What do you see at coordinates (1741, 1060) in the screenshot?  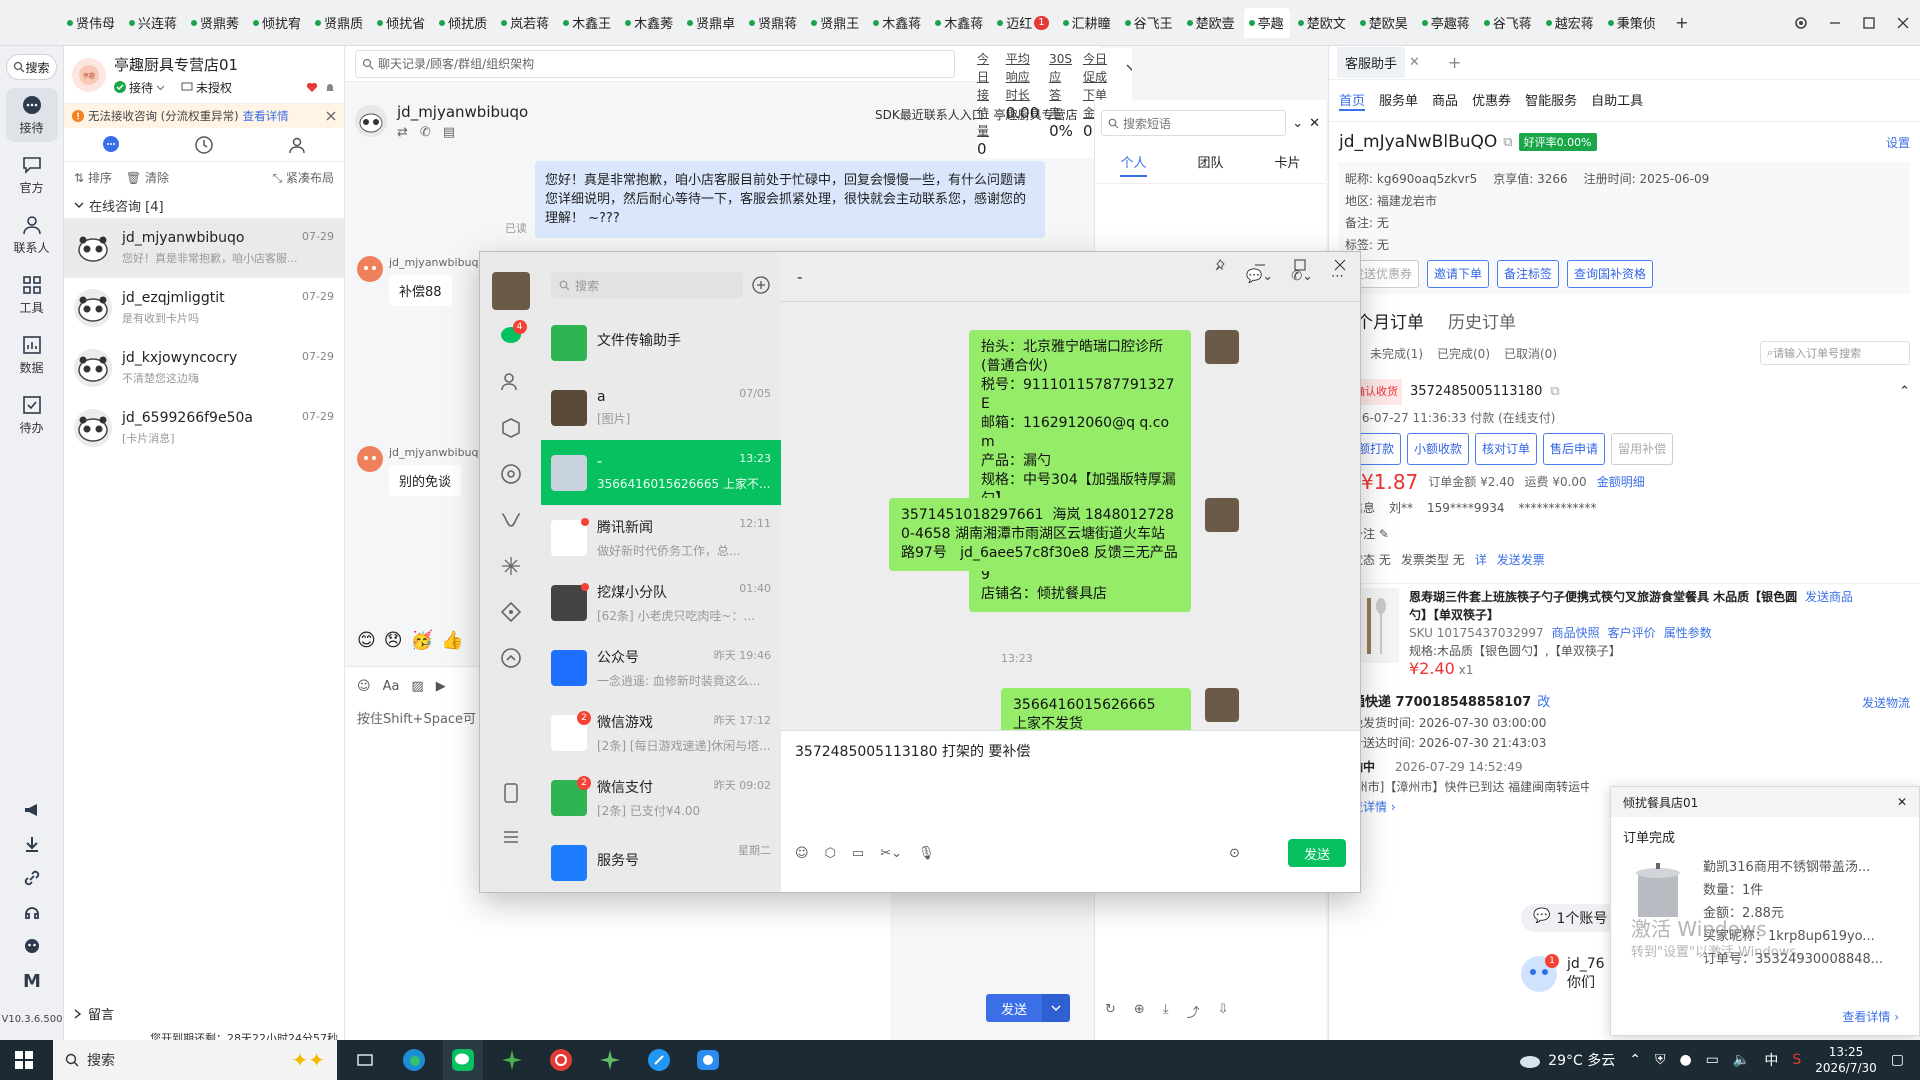 I see `volume-icon: 🔈` at bounding box center [1741, 1060].